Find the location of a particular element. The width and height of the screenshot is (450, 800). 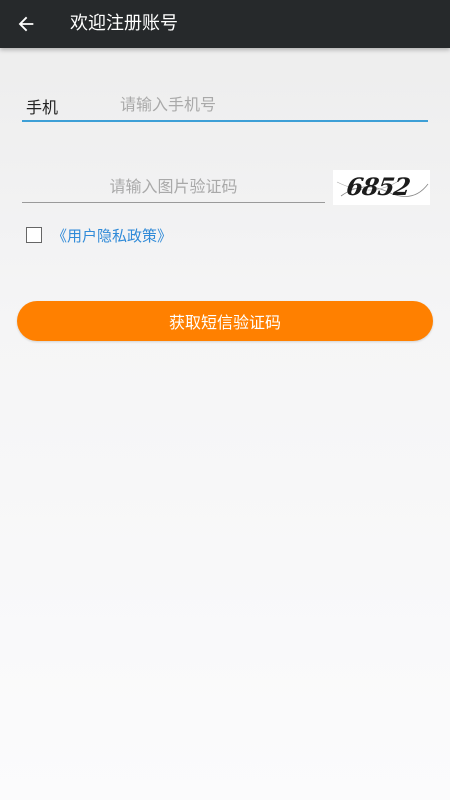

privacy-agreement: 《用户隐私政策》 is located at coordinates (99, 235).